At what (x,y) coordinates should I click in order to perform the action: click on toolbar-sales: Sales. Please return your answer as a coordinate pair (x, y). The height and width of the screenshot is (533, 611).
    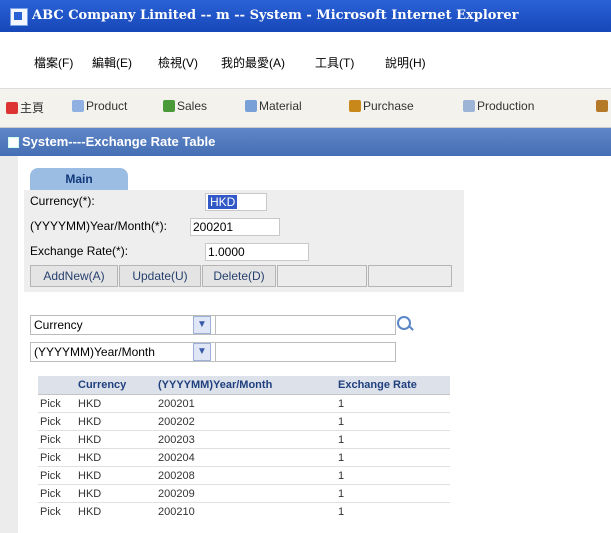
    Looking at the image, I should click on (185, 106).